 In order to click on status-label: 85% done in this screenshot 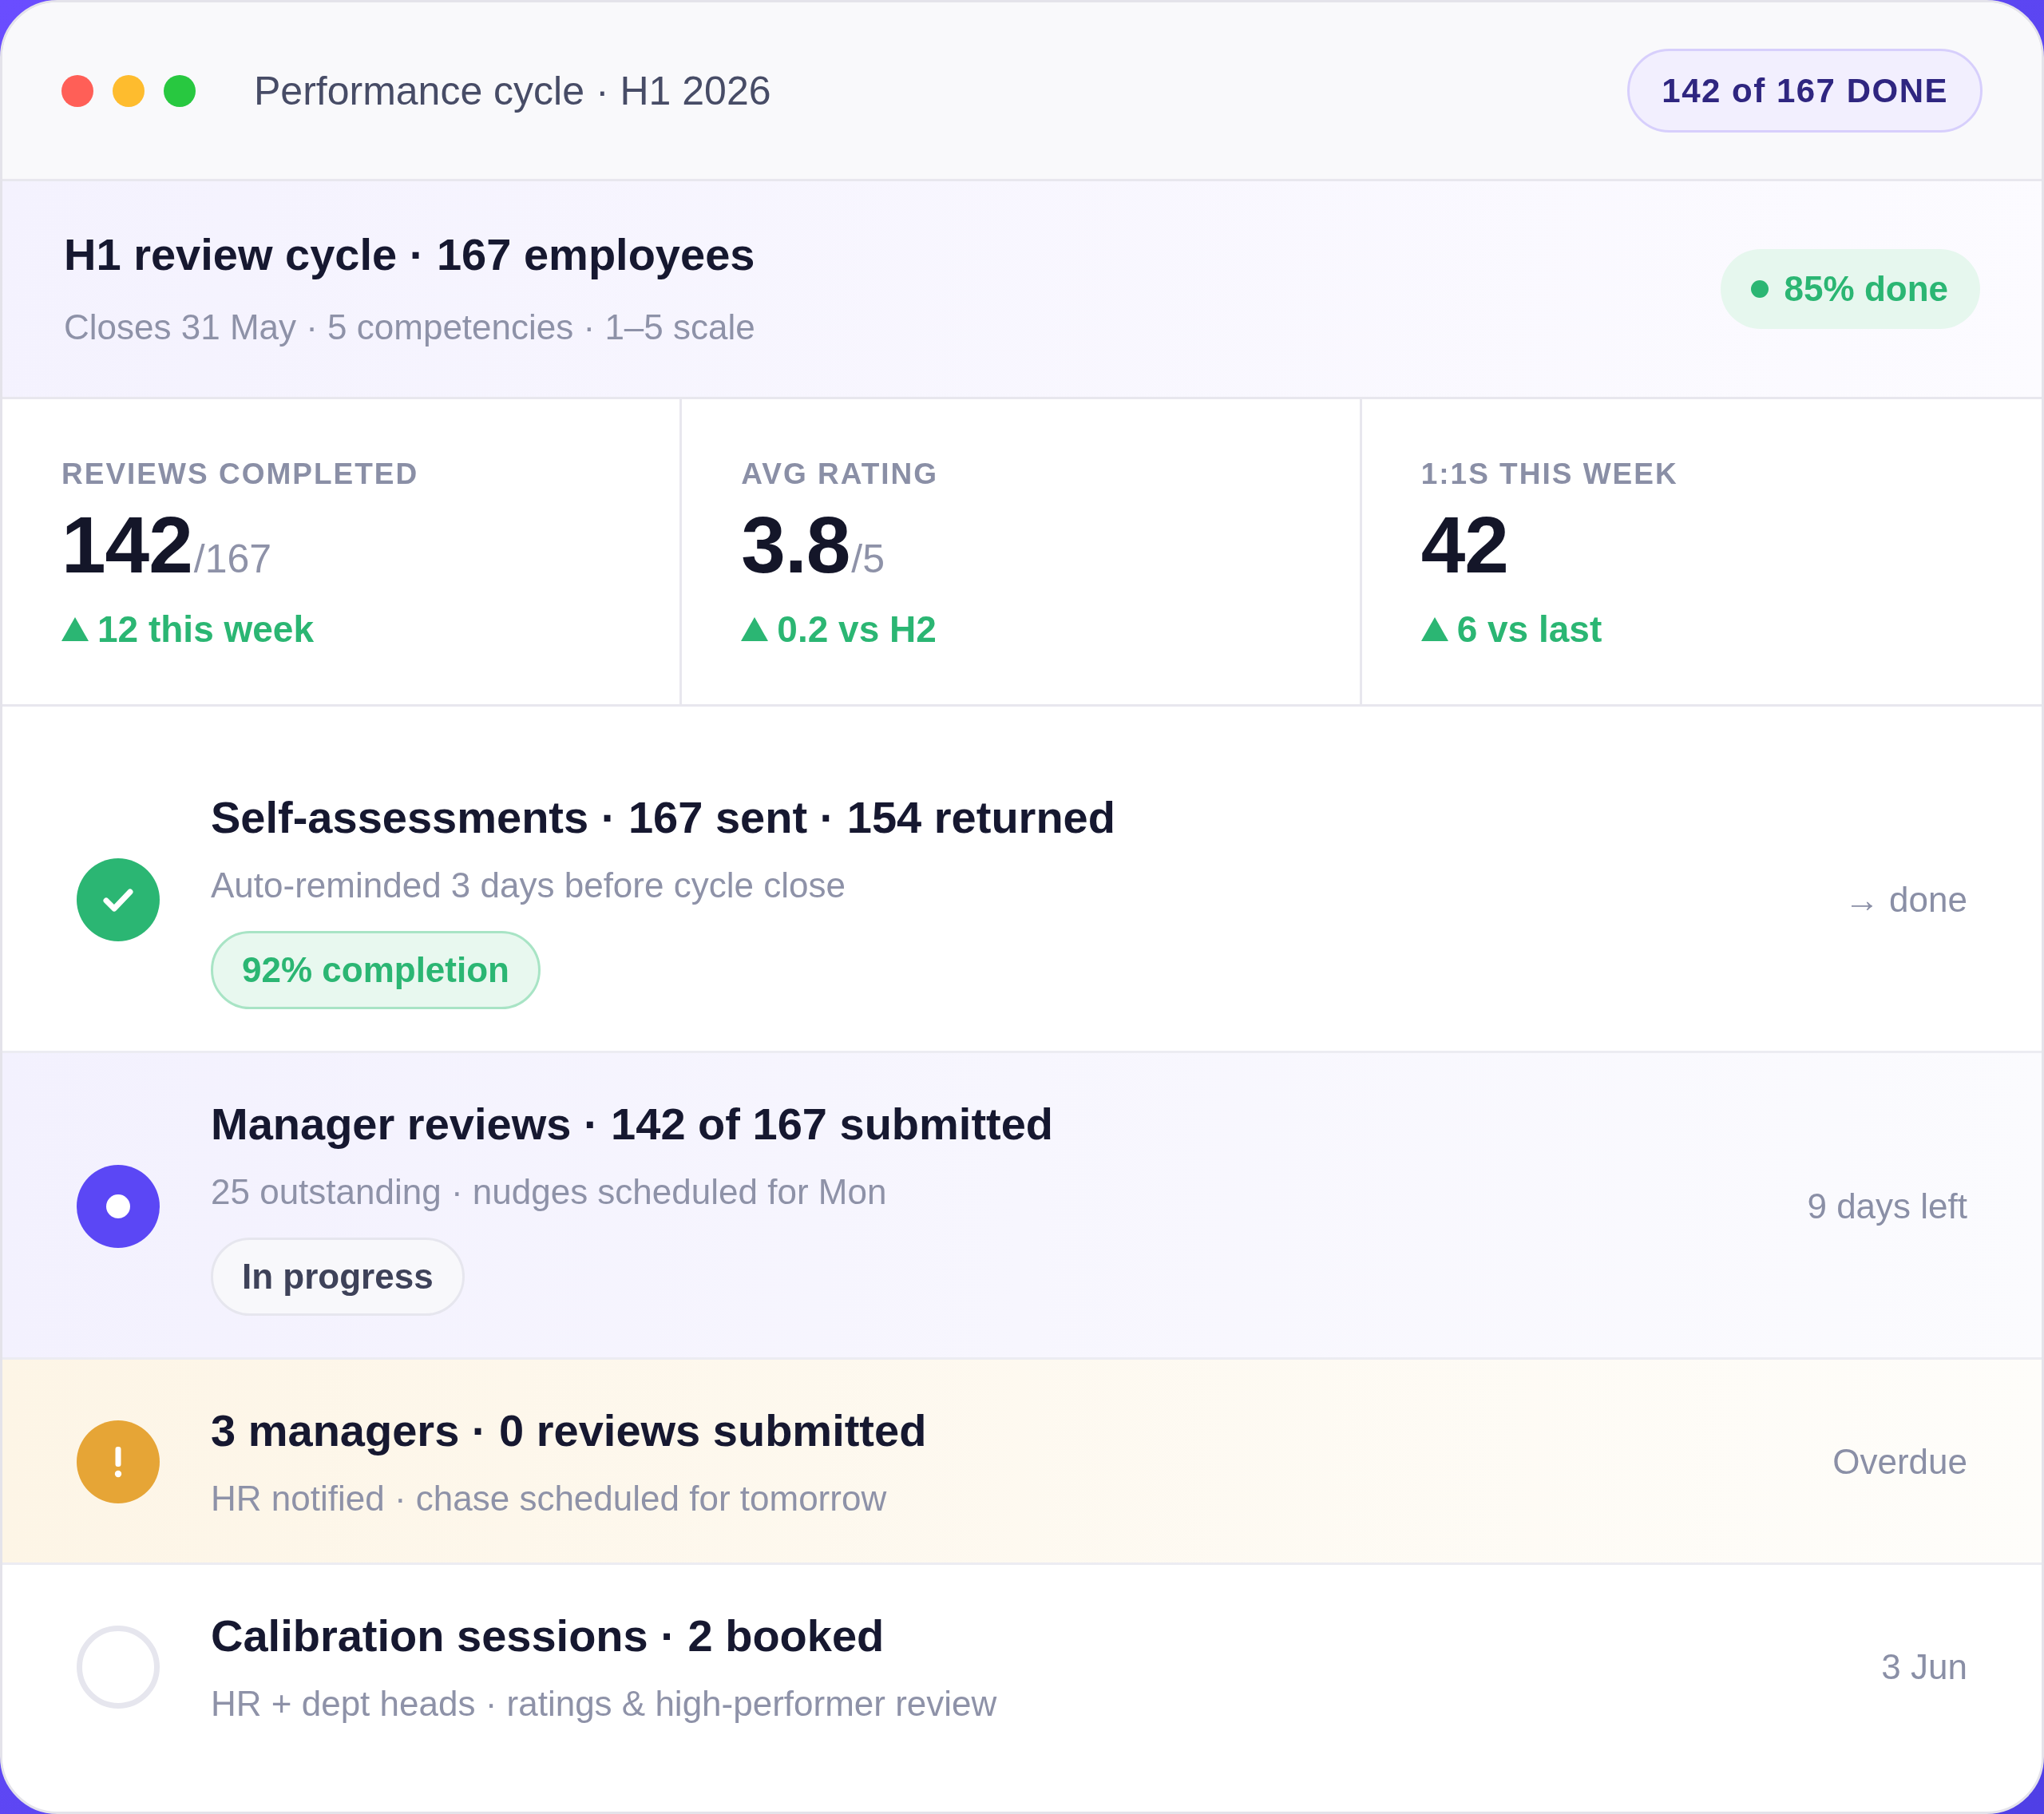, I will do `click(1866, 289)`.